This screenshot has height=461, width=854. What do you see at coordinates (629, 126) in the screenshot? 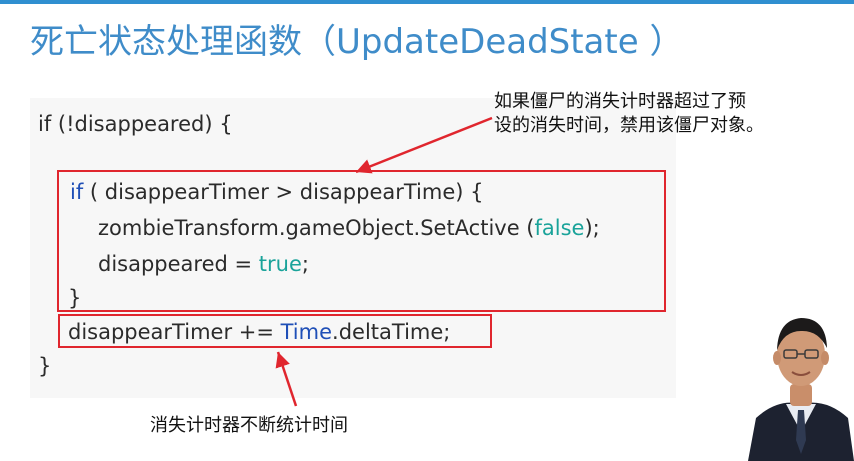
I see `callout-top-line2: 设的消失时间，禁用该僵尸对象。` at bounding box center [629, 126].